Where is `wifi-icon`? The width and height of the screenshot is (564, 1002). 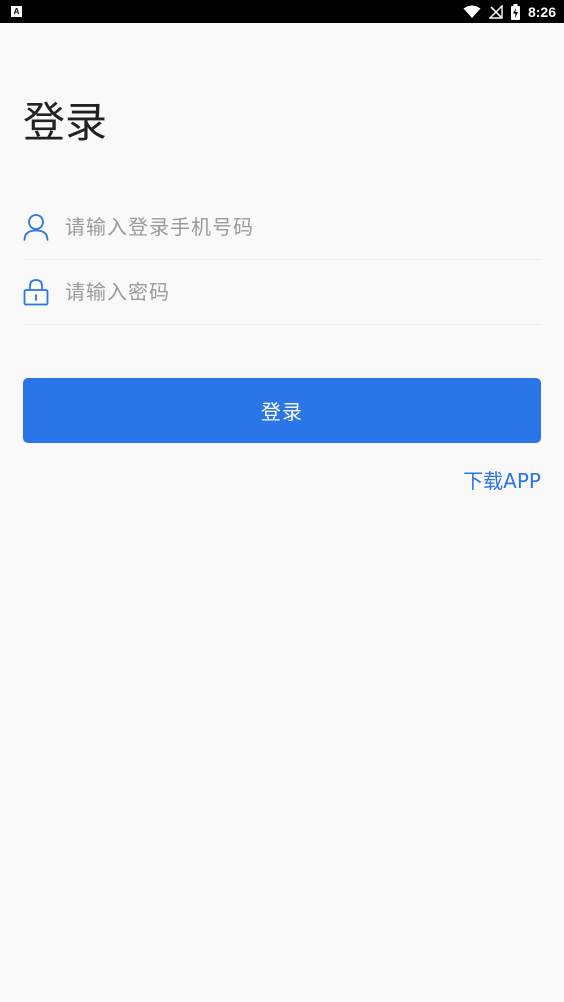
wifi-icon is located at coordinates (472, 11).